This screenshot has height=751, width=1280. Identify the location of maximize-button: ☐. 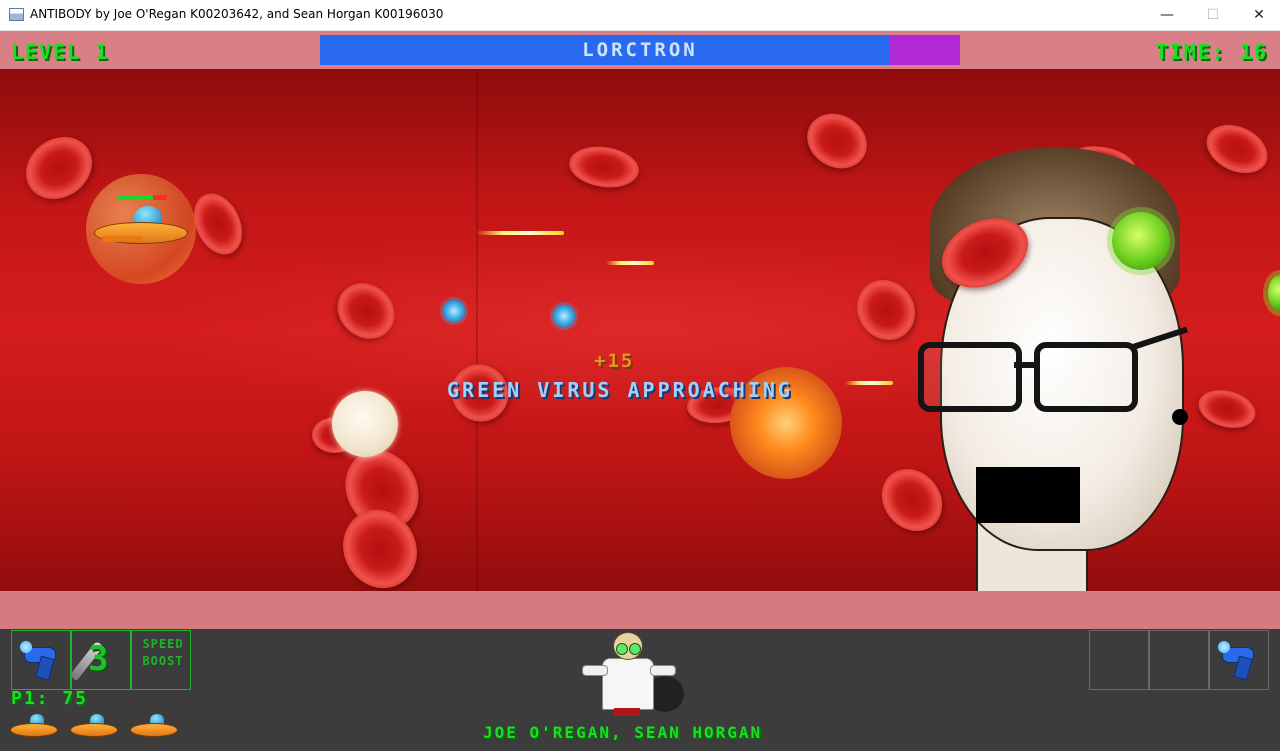
(1213, 15).